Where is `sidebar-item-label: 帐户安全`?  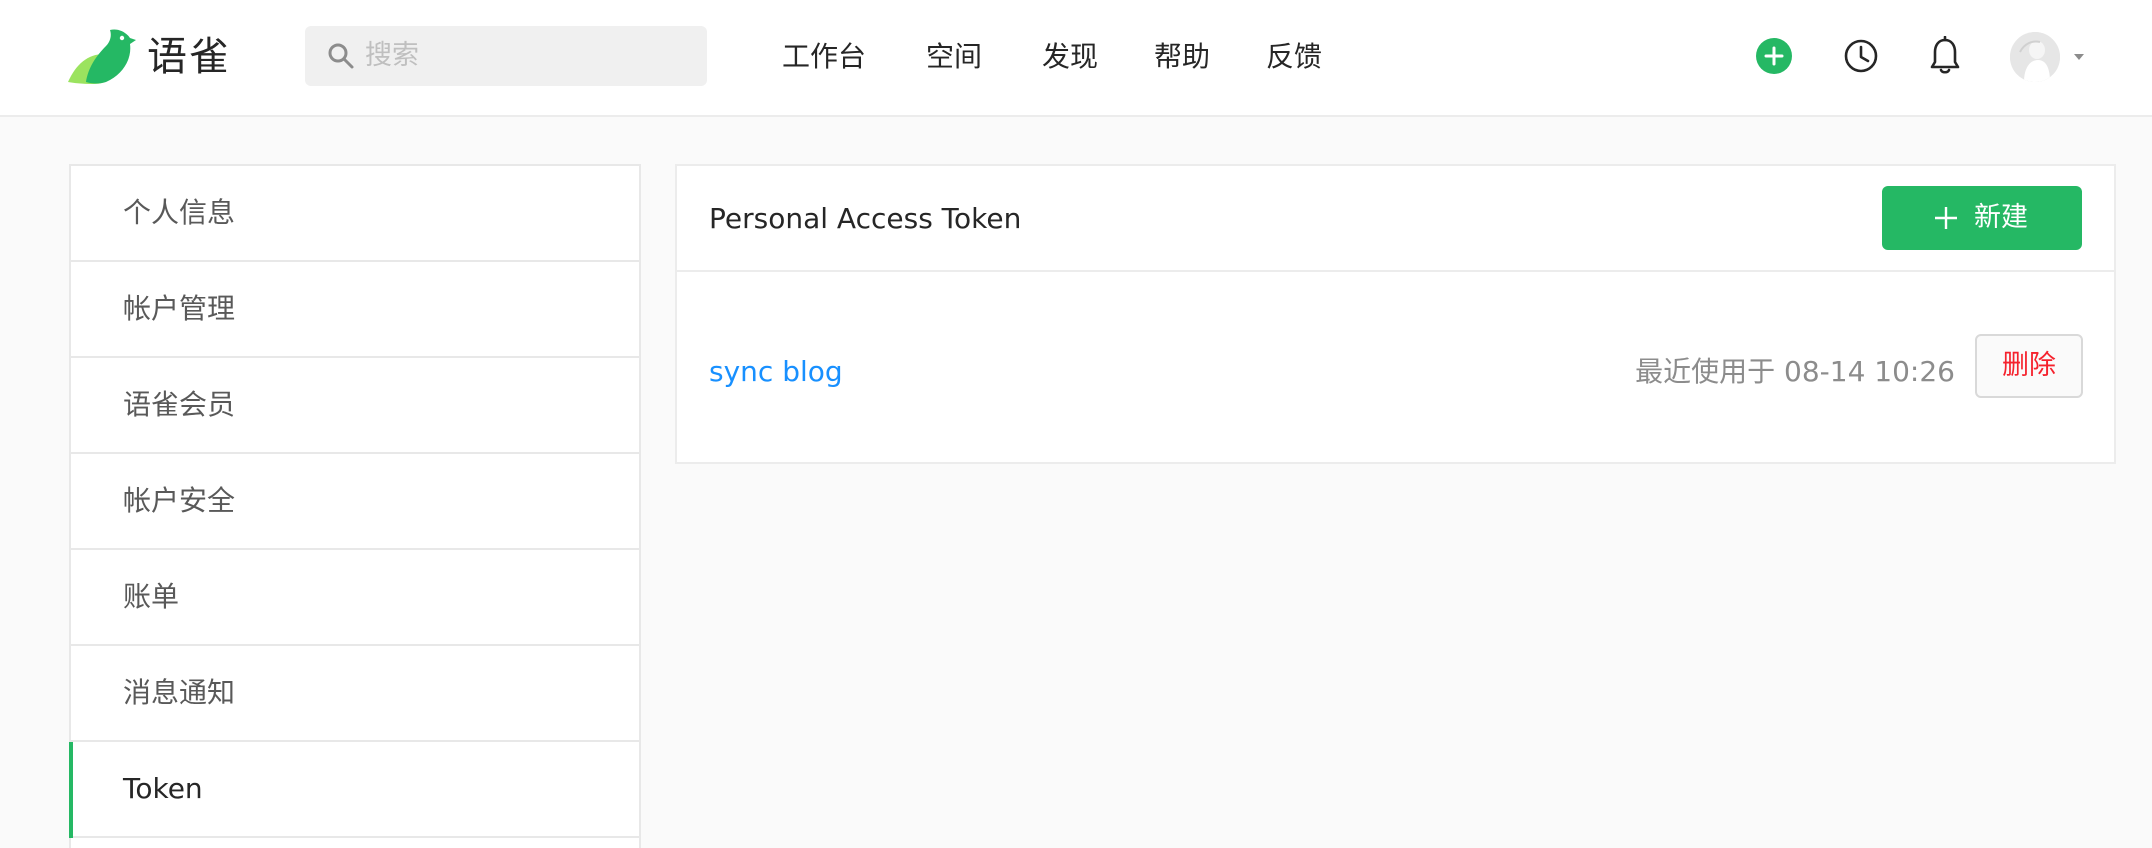
sidebar-item-label: 帐户安全 is located at coordinates (179, 500).